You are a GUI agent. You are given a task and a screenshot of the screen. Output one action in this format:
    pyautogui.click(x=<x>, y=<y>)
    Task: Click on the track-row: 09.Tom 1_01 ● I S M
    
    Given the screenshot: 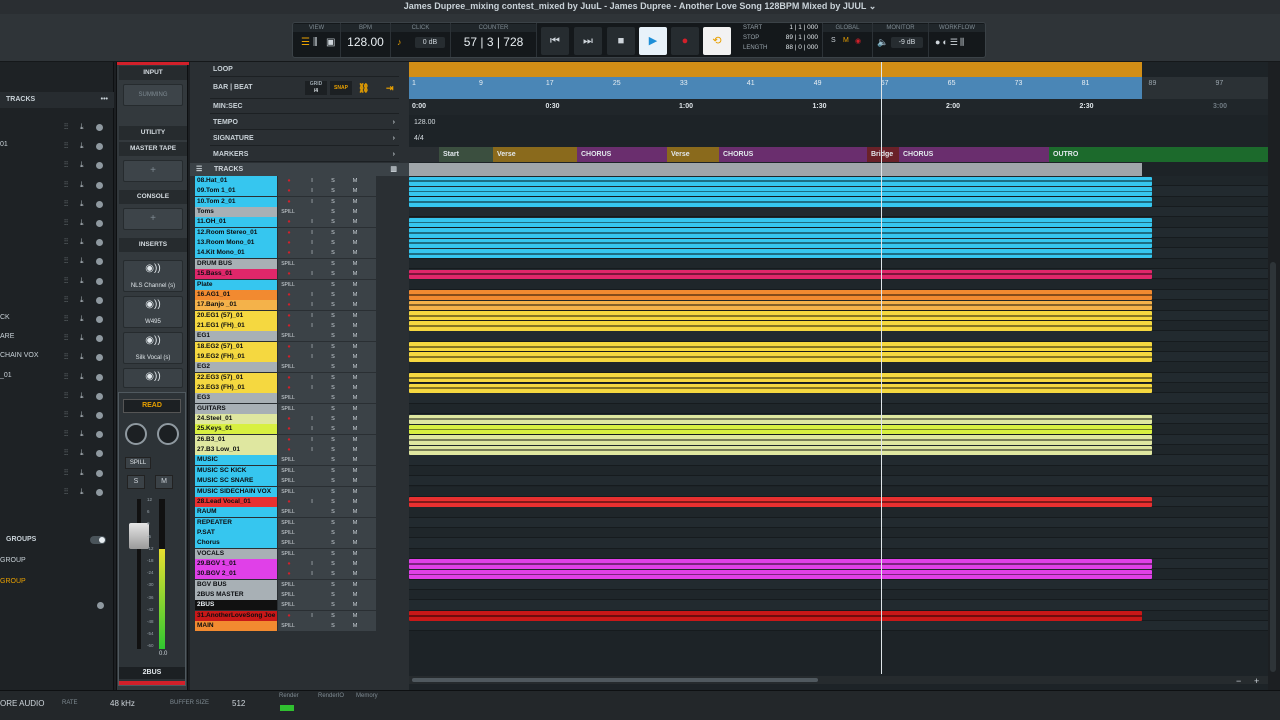 What is the action you would take?
    pyautogui.click(x=299, y=191)
    